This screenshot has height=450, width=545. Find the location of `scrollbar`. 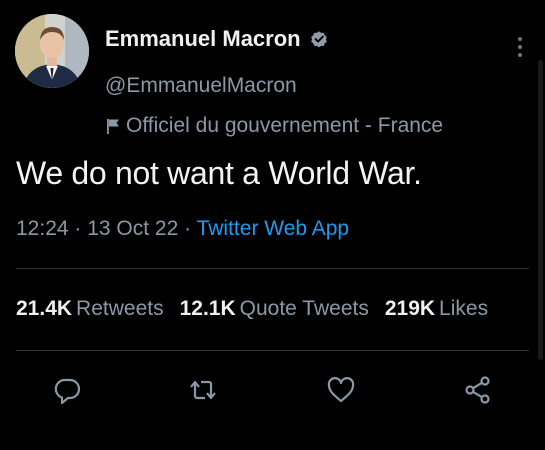

scrollbar is located at coordinates (540, 210).